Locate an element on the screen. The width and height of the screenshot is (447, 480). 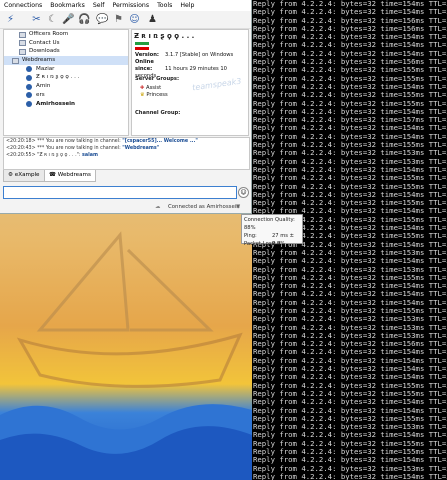
tree-item-label: Amin is located at coordinates (43, 86).